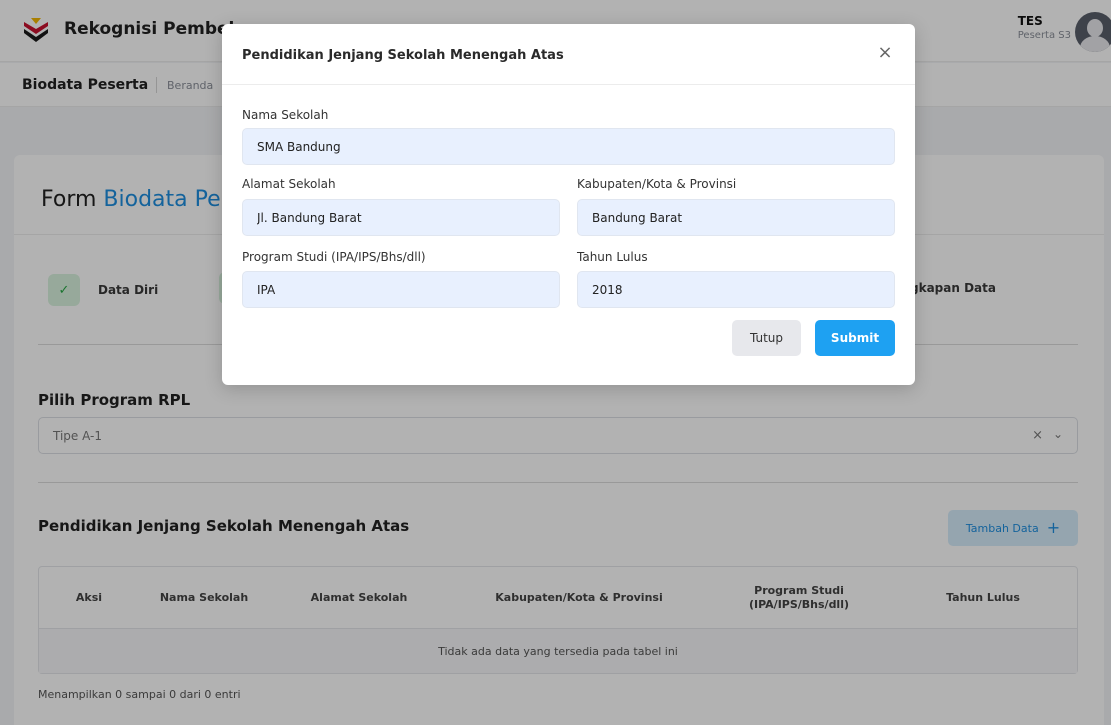  Describe the element at coordinates (403, 55) in the screenshot. I see `modal-title: Pendidikan Jenjang Sekolah Menengah Atas` at that location.